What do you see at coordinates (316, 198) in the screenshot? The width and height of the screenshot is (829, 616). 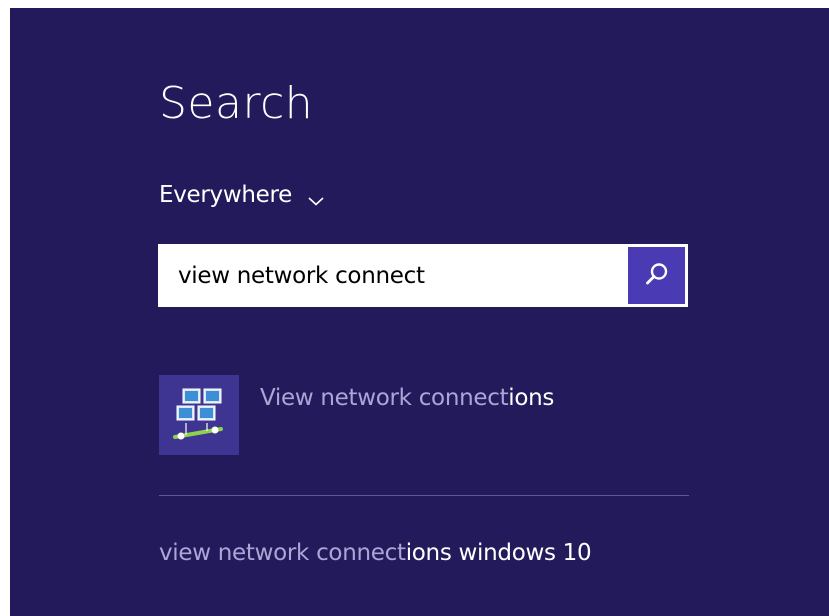 I see `chevron-down-icon` at bounding box center [316, 198].